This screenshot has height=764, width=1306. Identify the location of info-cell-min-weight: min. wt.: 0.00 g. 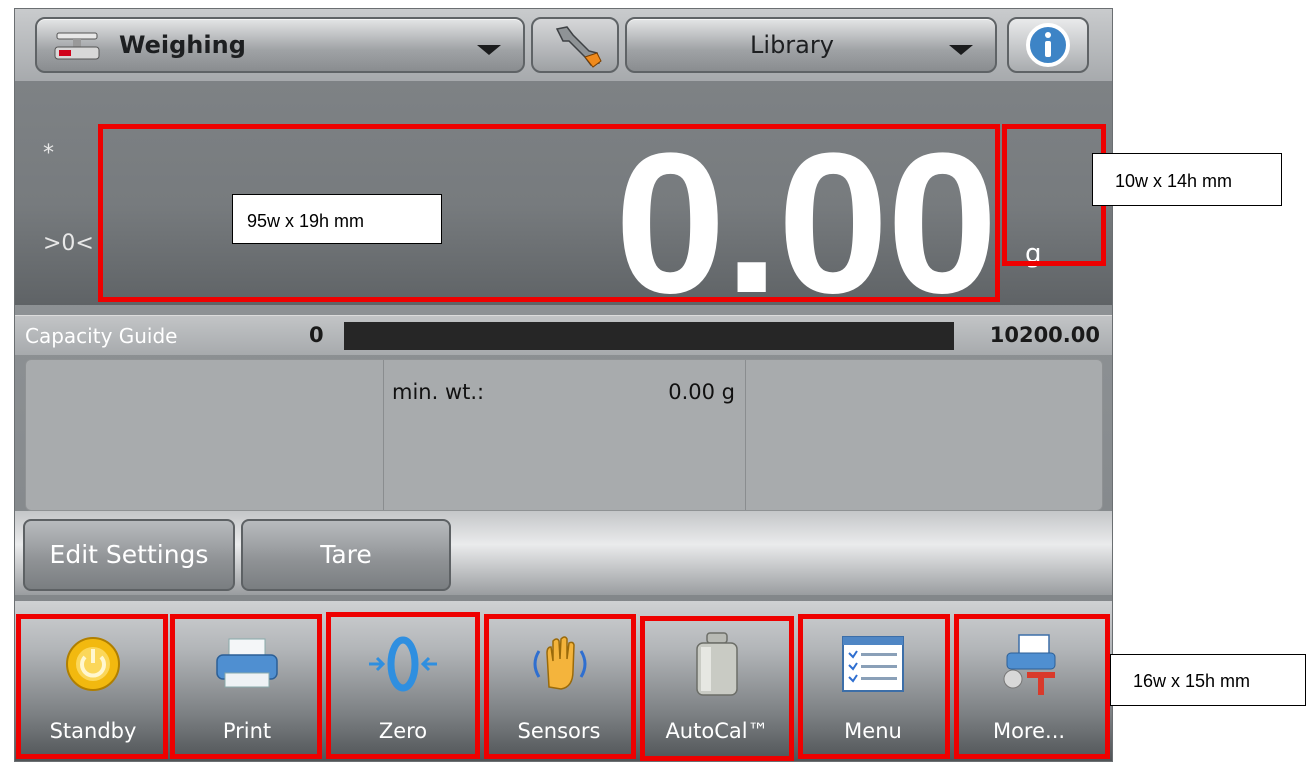
(565, 435).